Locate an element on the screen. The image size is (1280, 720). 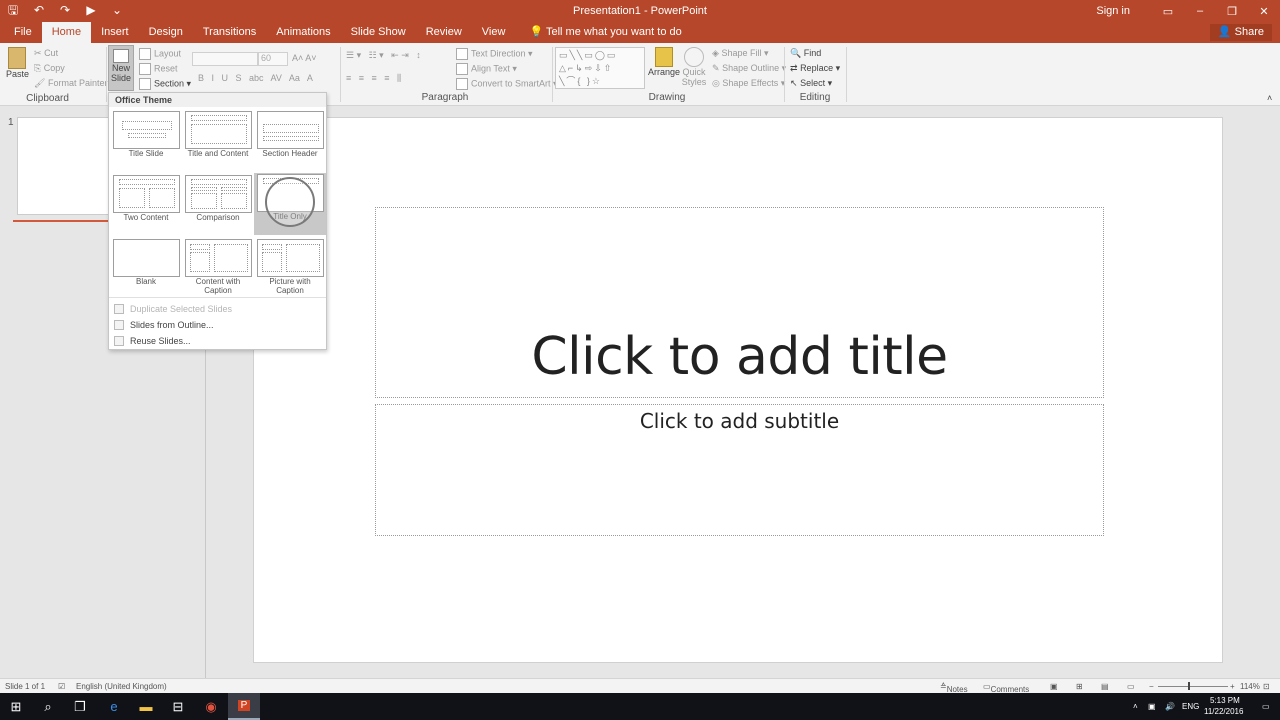
find-label: Find is located at coordinates (812, 53).